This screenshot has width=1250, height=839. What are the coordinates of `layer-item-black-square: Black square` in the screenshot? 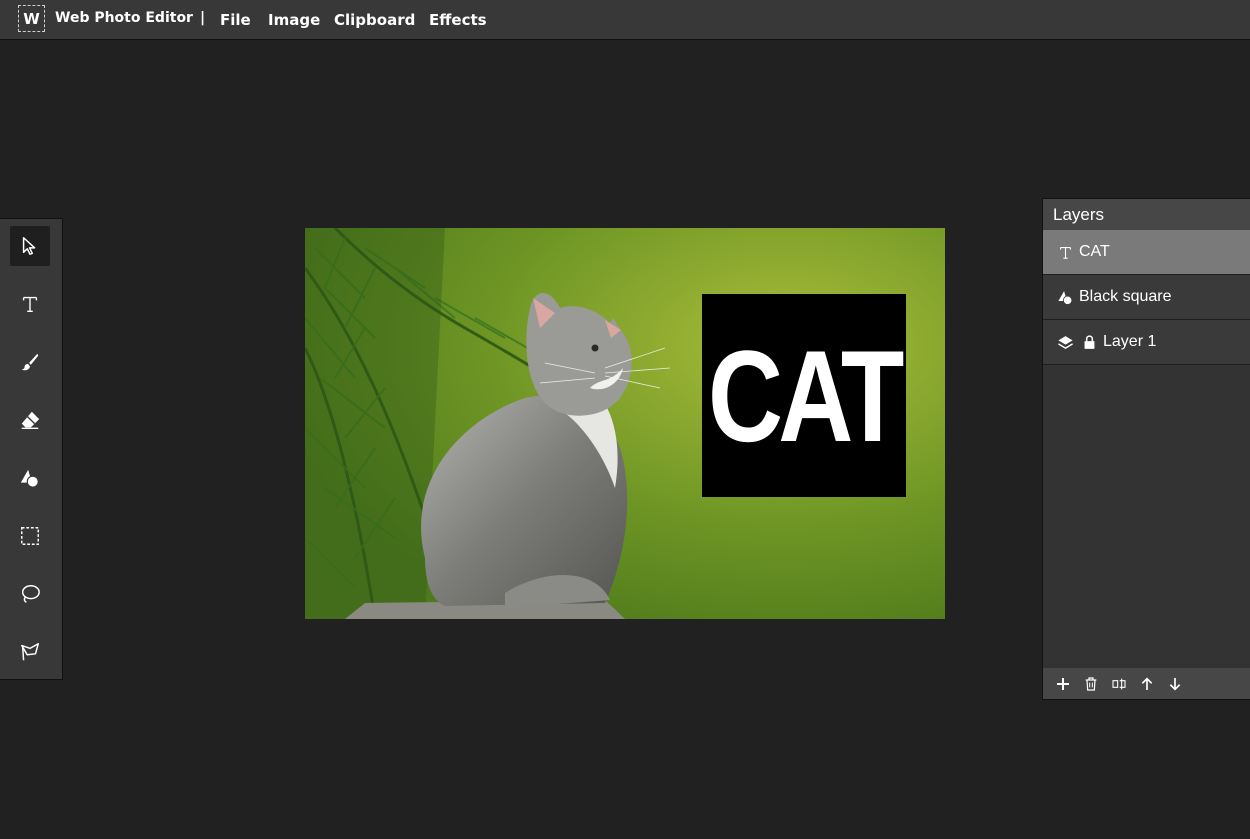 It's located at (1146, 297).